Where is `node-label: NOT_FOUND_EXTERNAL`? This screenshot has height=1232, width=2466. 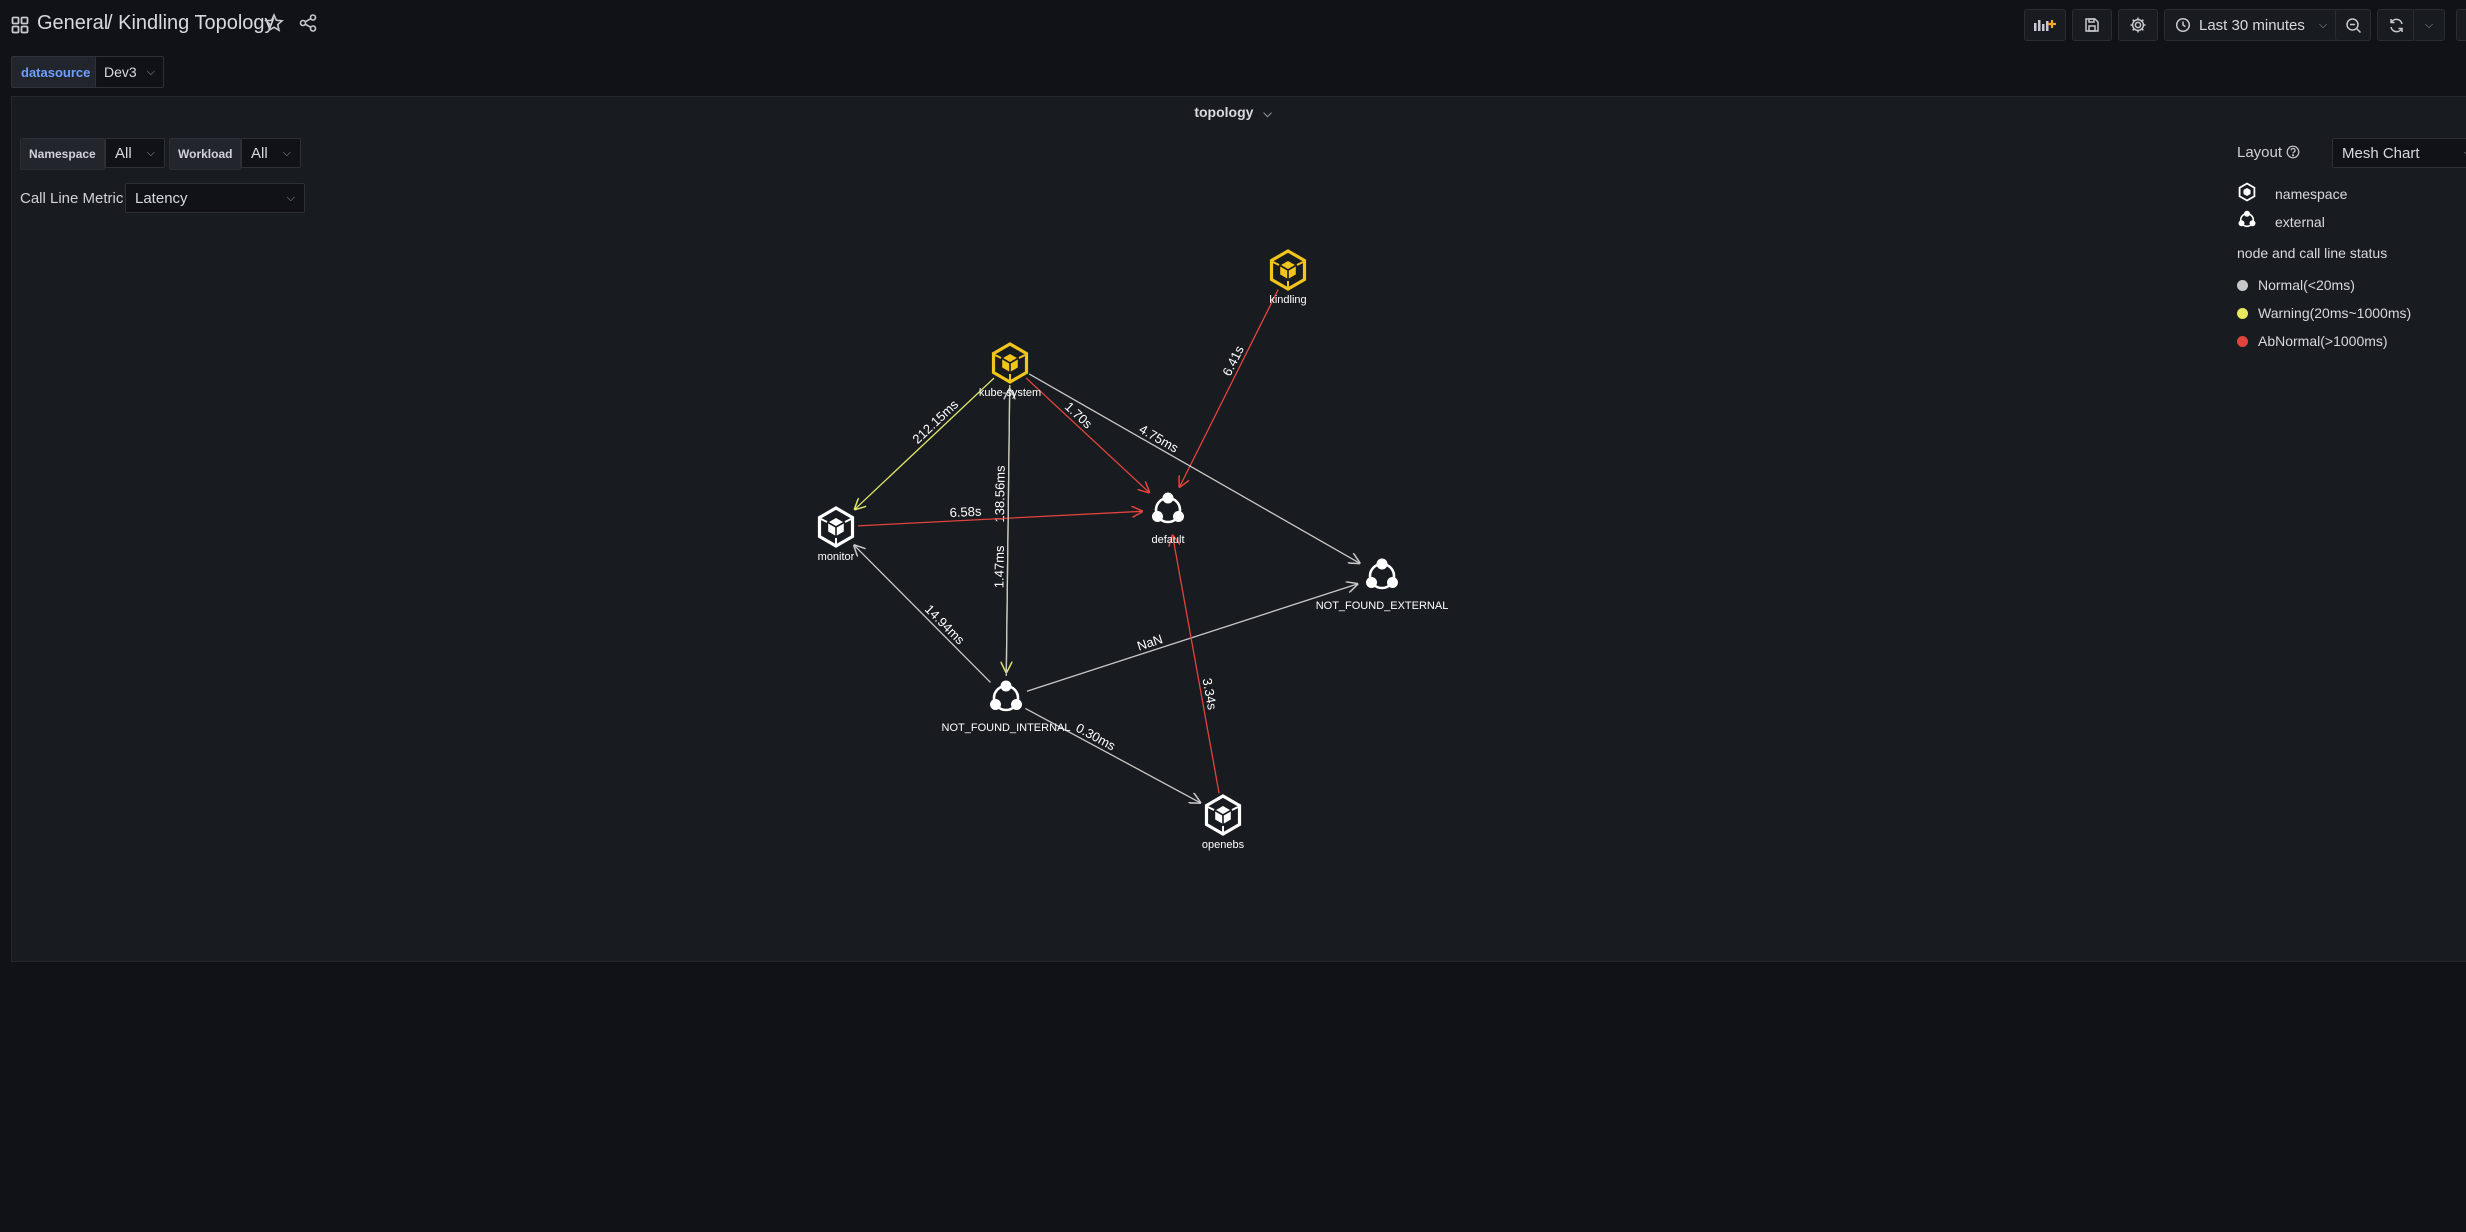
node-label: NOT_FOUND_EXTERNAL is located at coordinates (1382, 606).